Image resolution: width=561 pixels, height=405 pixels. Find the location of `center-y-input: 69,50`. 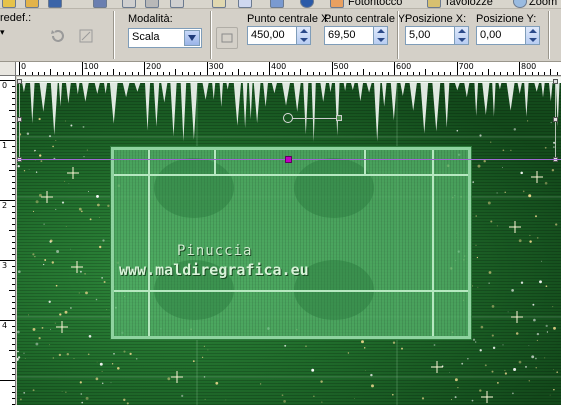

center-y-input: 69,50 is located at coordinates (356, 35).